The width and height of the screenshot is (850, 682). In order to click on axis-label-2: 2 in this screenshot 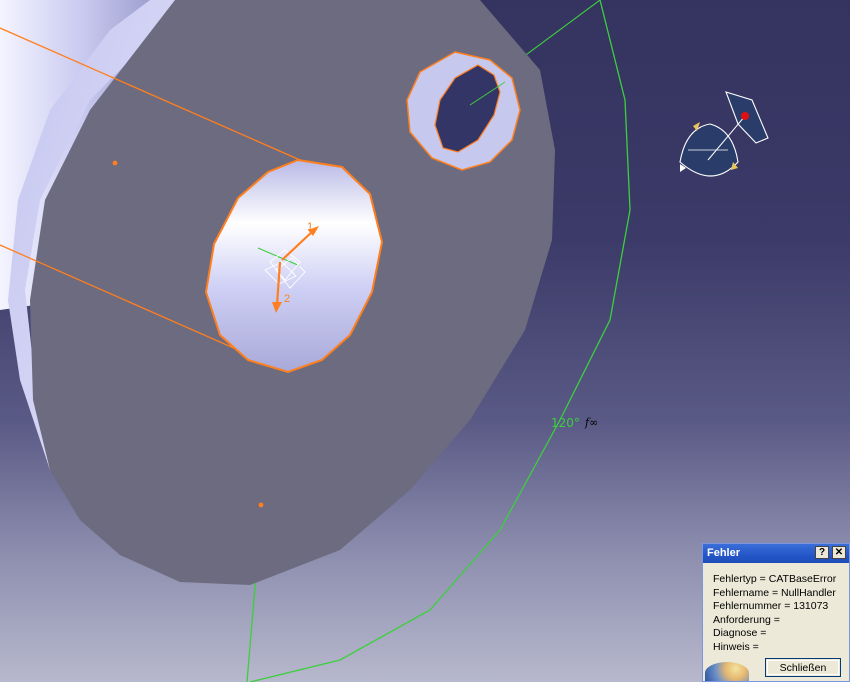, I will do `click(287, 299)`.